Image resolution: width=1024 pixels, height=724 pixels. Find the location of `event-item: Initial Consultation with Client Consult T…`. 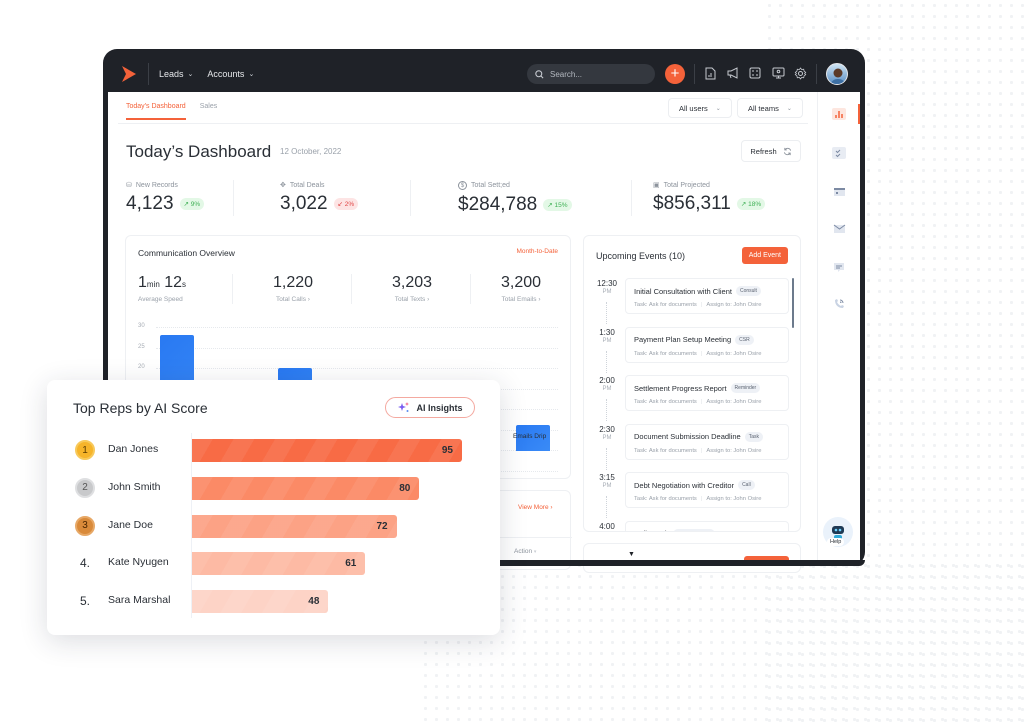

event-item: Initial Consultation with Client Consult T… is located at coordinates (707, 296).